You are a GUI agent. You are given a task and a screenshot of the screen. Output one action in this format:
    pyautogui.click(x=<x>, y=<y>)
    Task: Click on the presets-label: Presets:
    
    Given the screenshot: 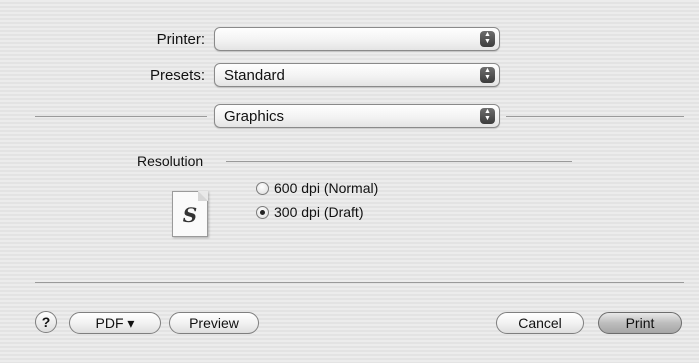 What is the action you would take?
    pyautogui.click(x=177, y=75)
    